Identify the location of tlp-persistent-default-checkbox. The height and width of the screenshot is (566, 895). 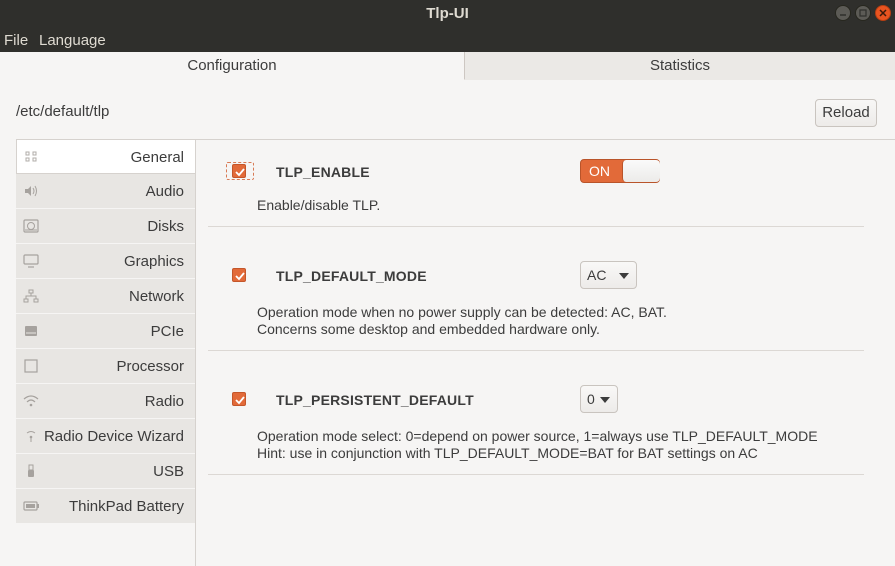
(239, 399).